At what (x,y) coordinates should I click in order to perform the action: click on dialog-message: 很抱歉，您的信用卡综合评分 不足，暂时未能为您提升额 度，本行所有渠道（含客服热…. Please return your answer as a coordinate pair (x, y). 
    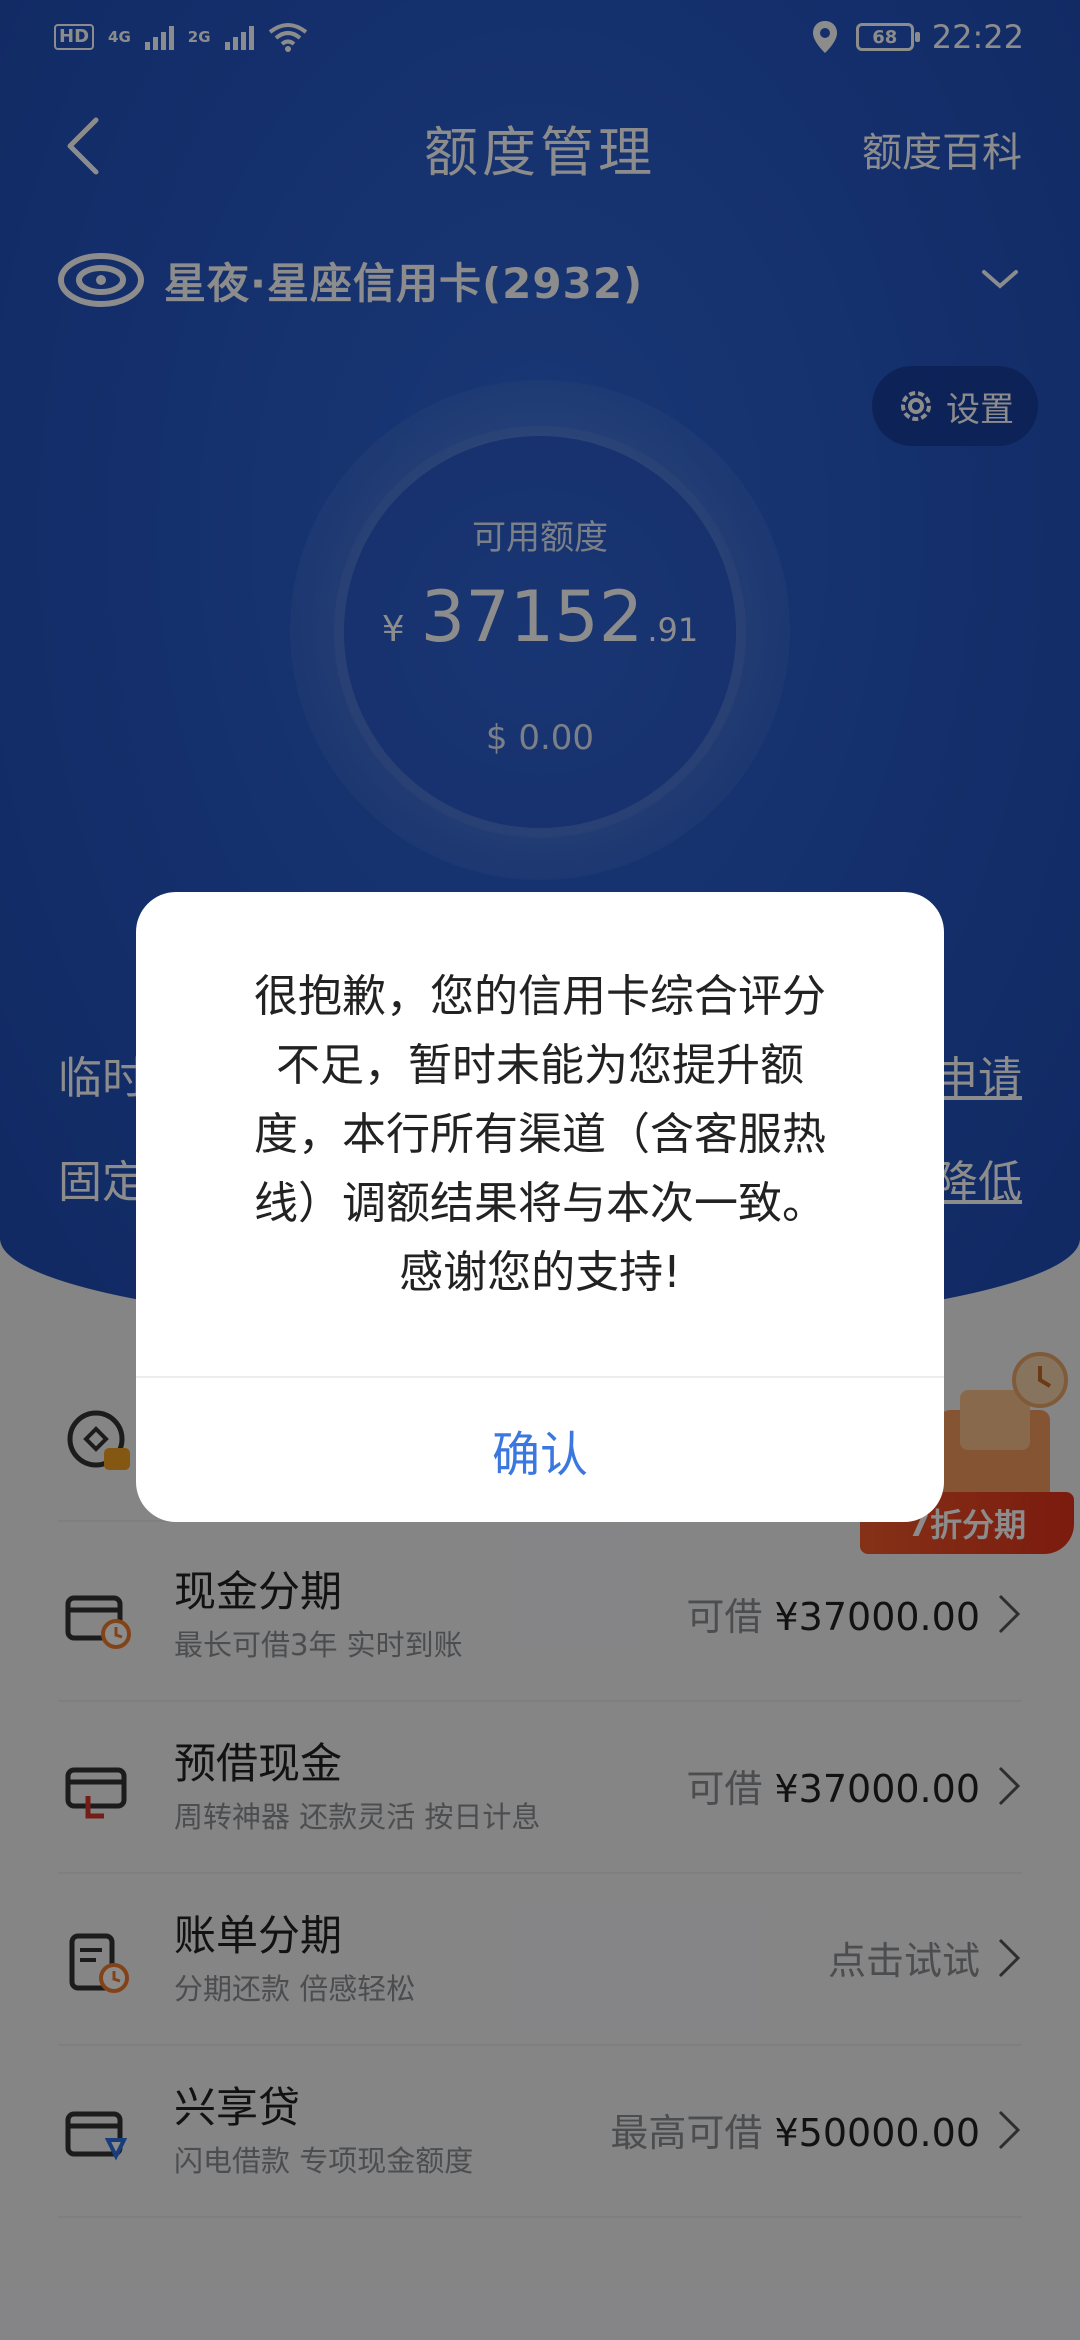
    Looking at the image, I should click on (540, 1134).